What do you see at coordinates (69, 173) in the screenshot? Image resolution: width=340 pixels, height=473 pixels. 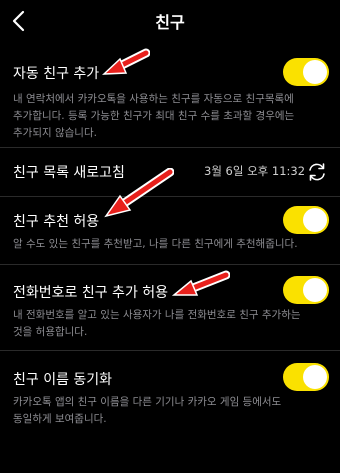 I see `refresh-list-title: 친구 목록 새로고침` at bounding box center [69, 173].